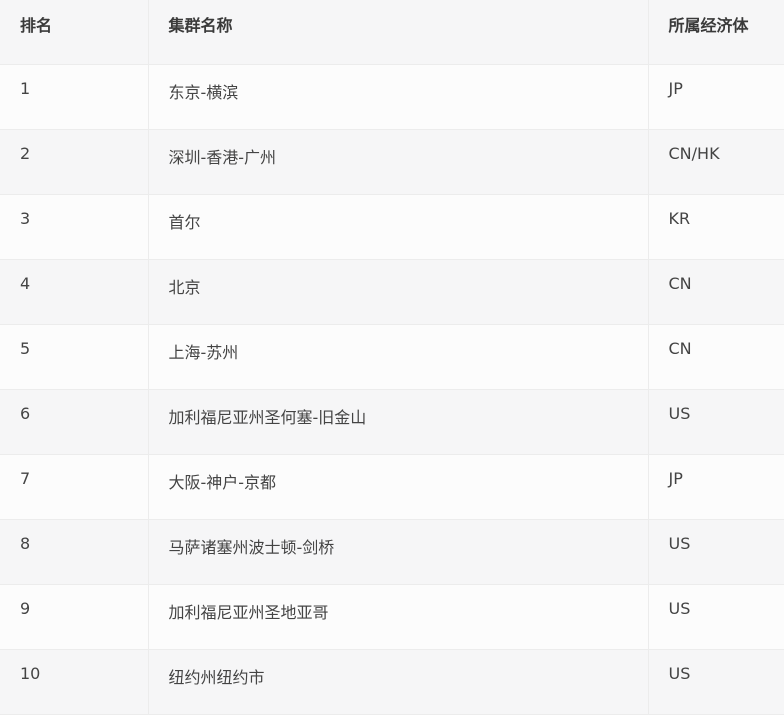  I want to click on table-row: 4 北京 CN, so click(392, 291).